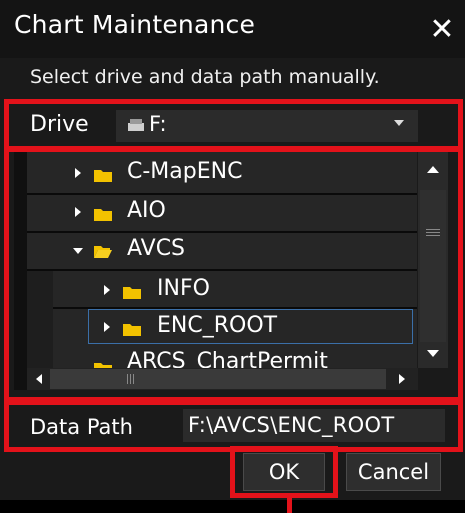 This screenshot has height=513, width=465. Describe the element at coordinates (433, 266) in the screenshot. I see `vertical-scroll-thumb` at that location.